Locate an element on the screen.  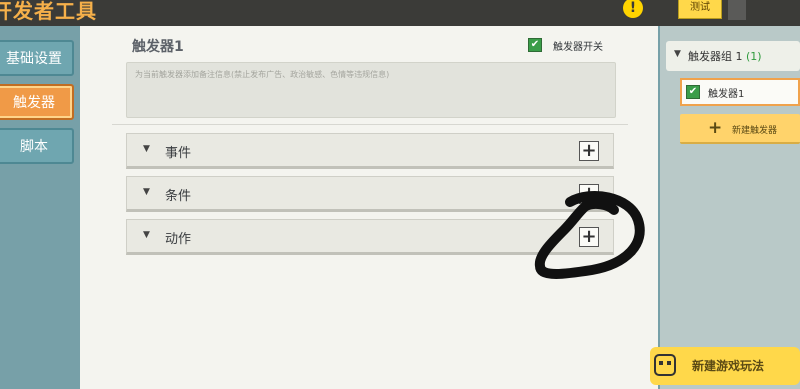
hand-drawn-circle-annotation is located at coordinates (589, 235).